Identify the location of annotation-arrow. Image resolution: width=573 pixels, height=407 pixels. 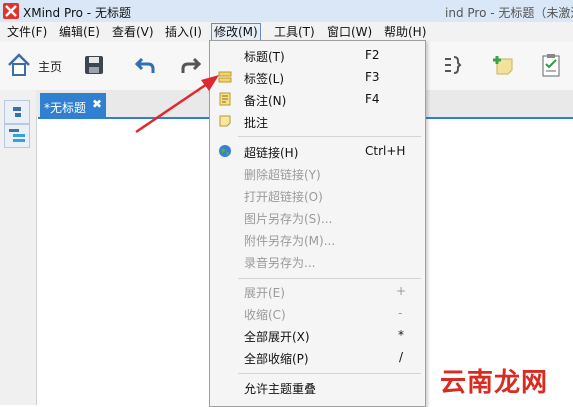
(177, 104).